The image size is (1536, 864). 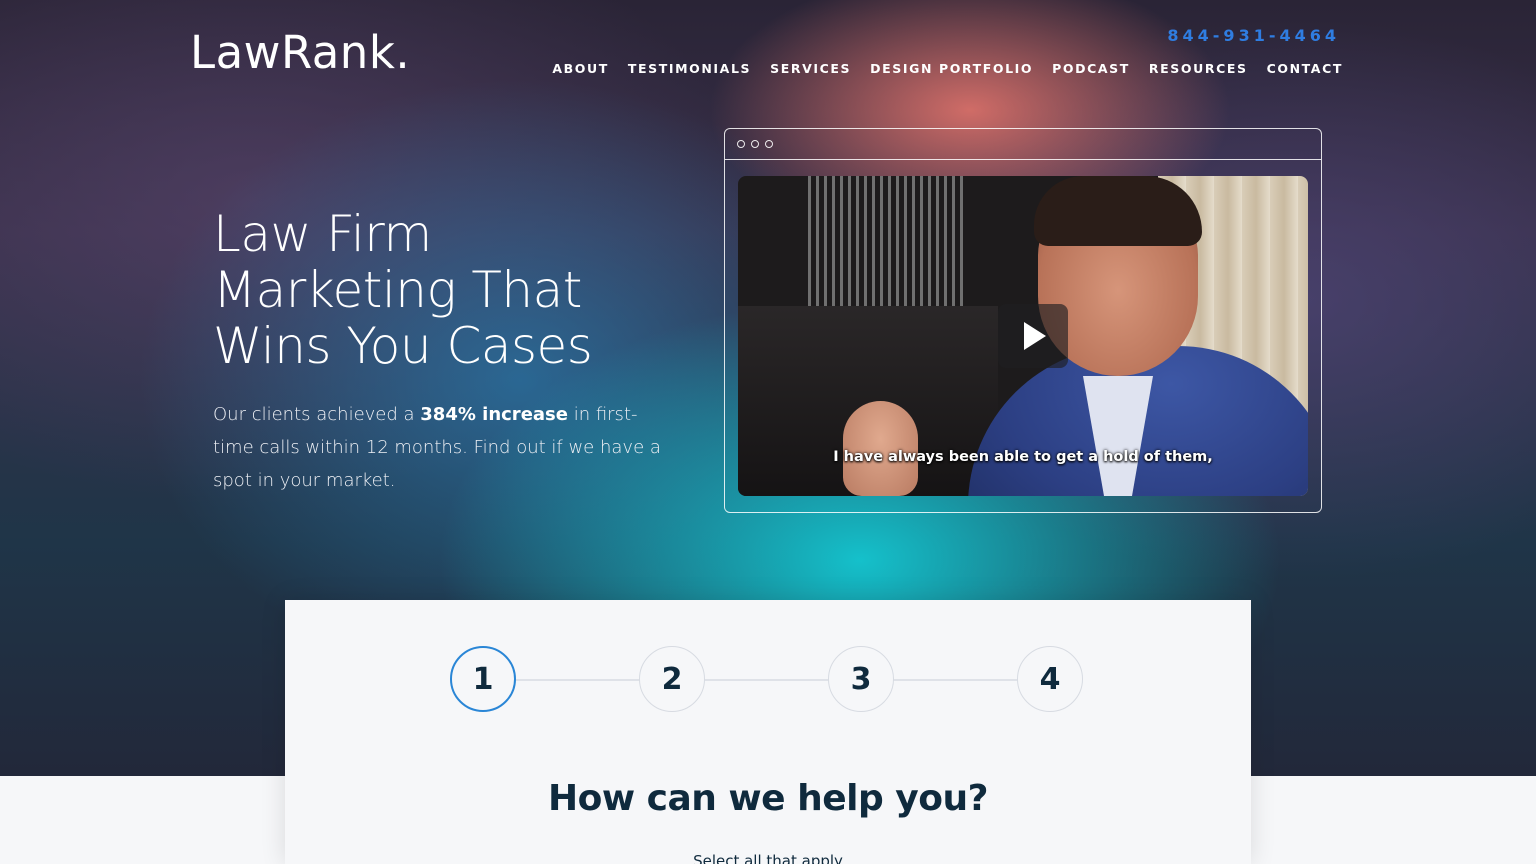 What do you see at coordinates (951, 68) in the screenshot?
I see `nav-item-design-portfolio: DESIGN PORTFOLIO` at bounding box center [951, 68].